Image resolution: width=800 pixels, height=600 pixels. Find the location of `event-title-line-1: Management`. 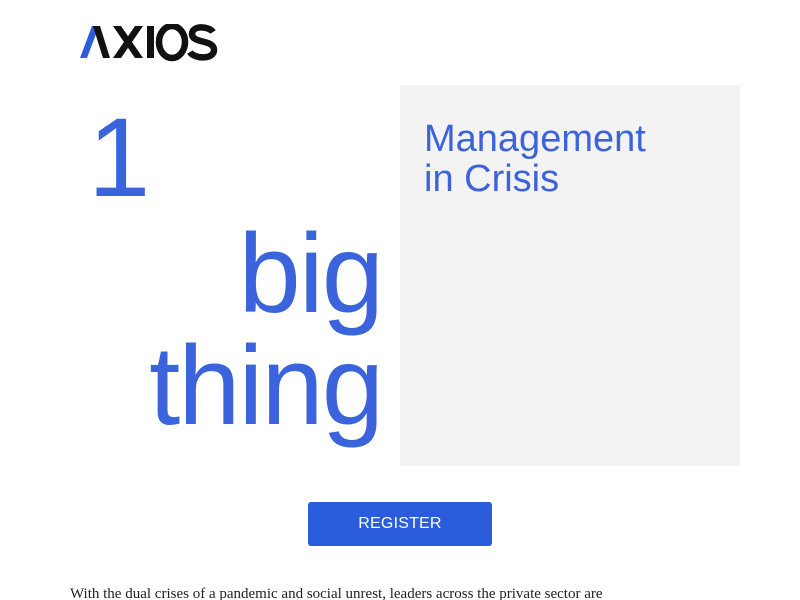

event-title-line-1: Management is located at coordinates (535, 139).